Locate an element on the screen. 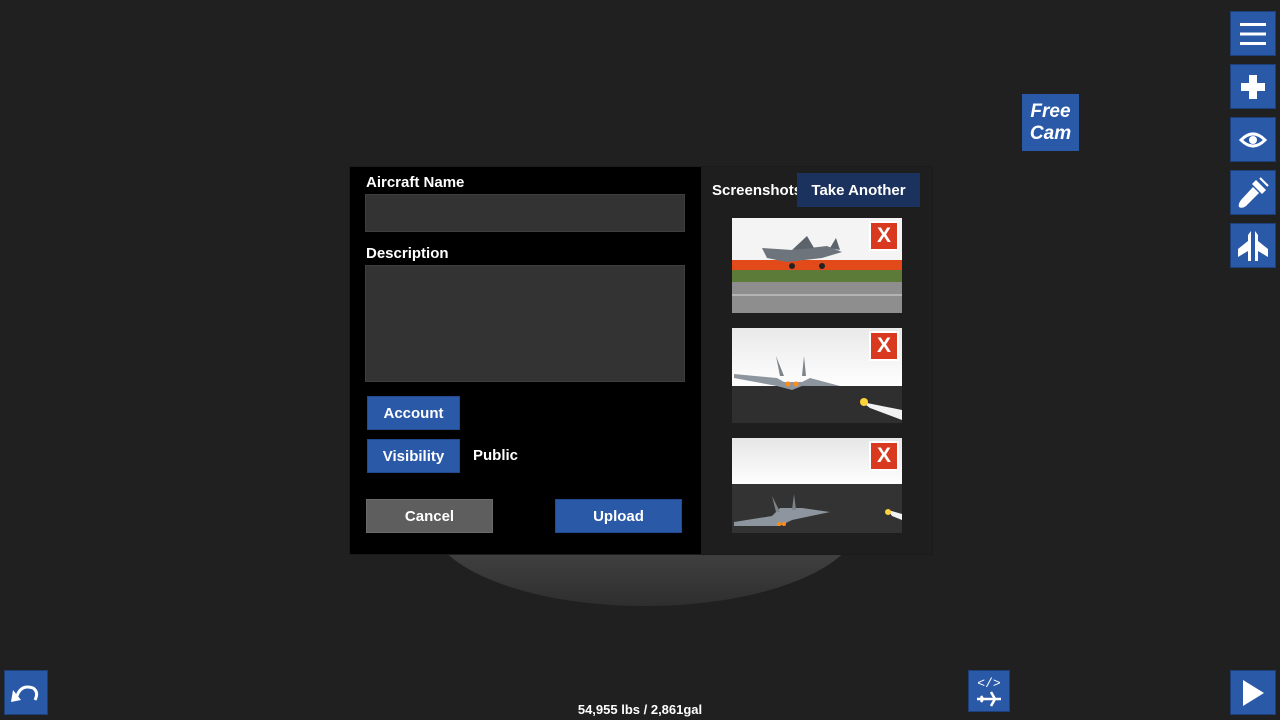 The image size is (1280, 720). description-input is located at coordinates (525, 323).